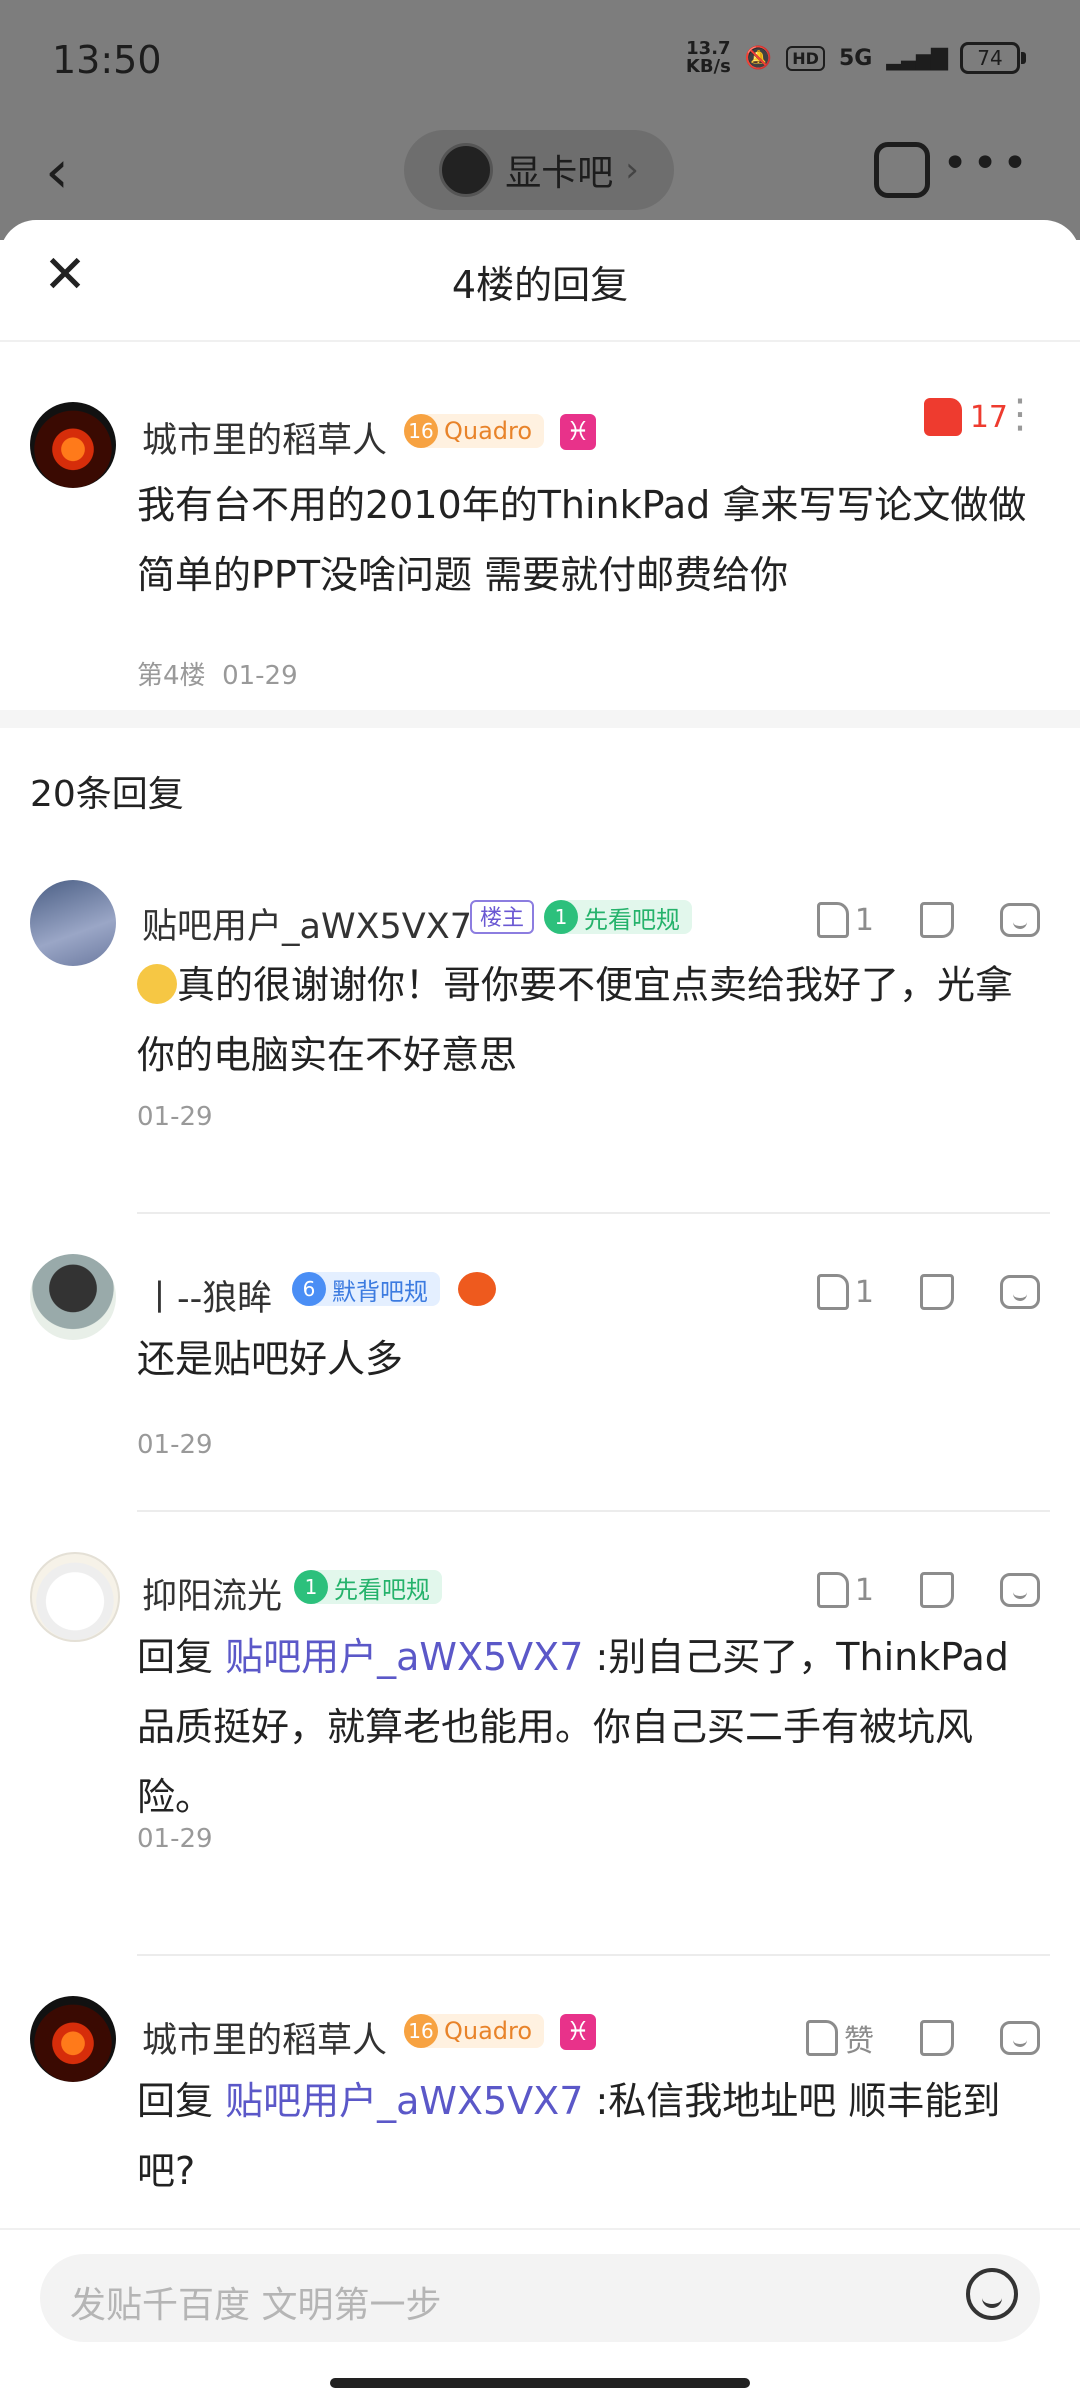  I want to click on username: 抑阳流光, so click(212, 1593).